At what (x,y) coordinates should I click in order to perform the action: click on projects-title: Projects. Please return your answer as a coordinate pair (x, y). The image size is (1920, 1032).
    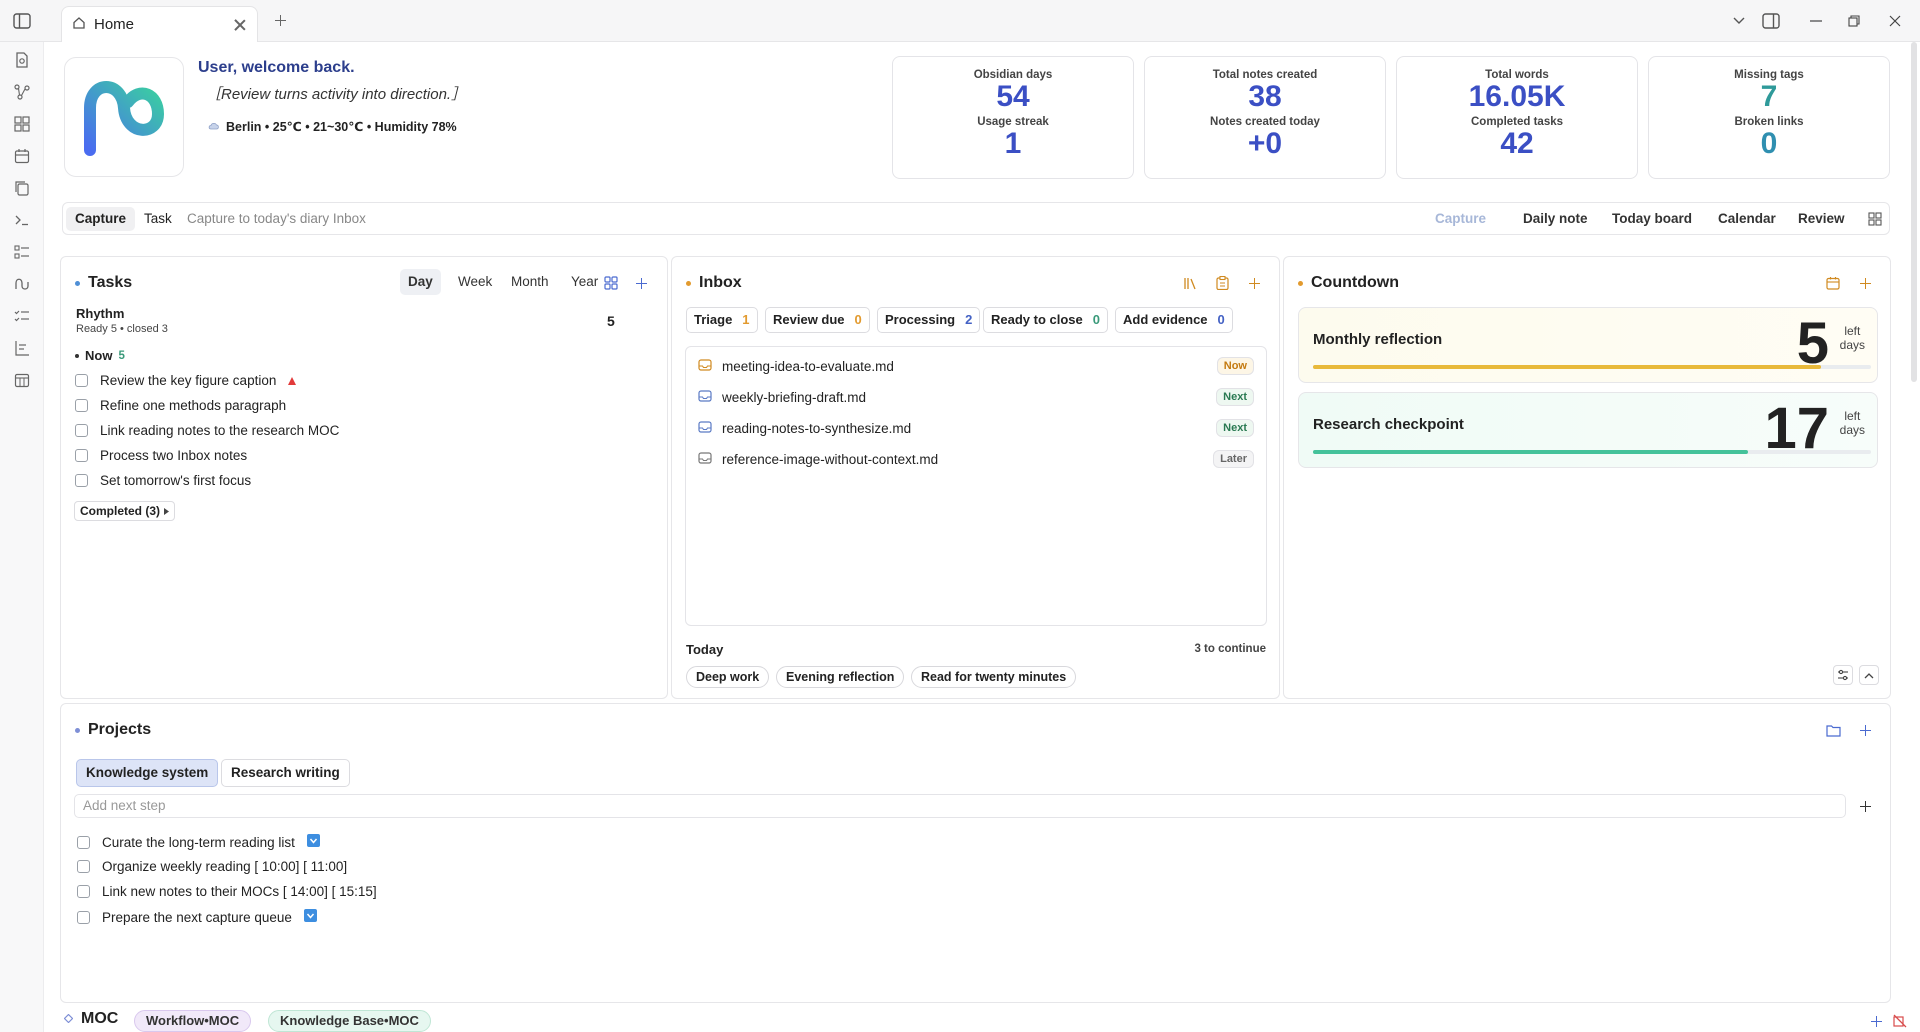
    Looking at the image, I should click on (113, 730).